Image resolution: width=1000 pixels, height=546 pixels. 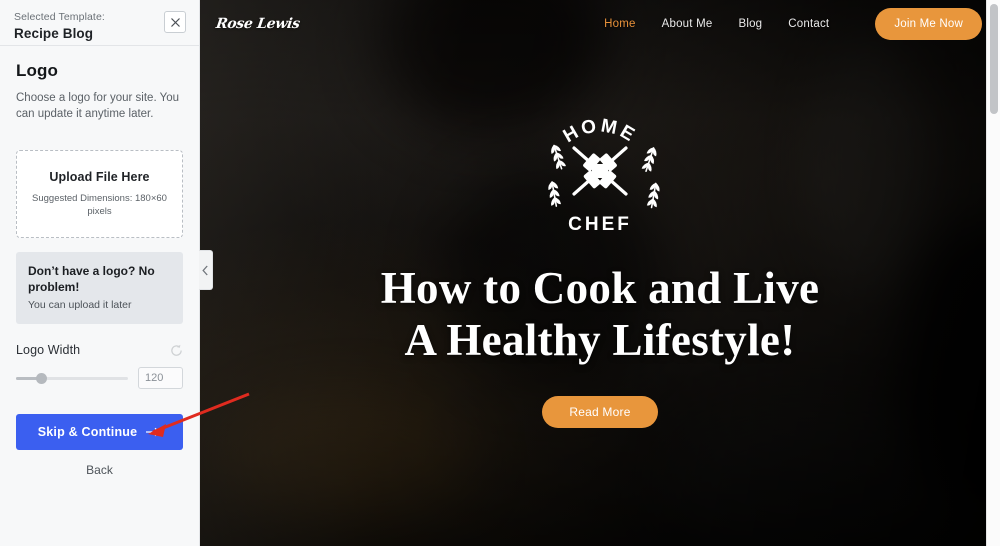 I want to click on page-scrollbar, so click(x=993, y=273).